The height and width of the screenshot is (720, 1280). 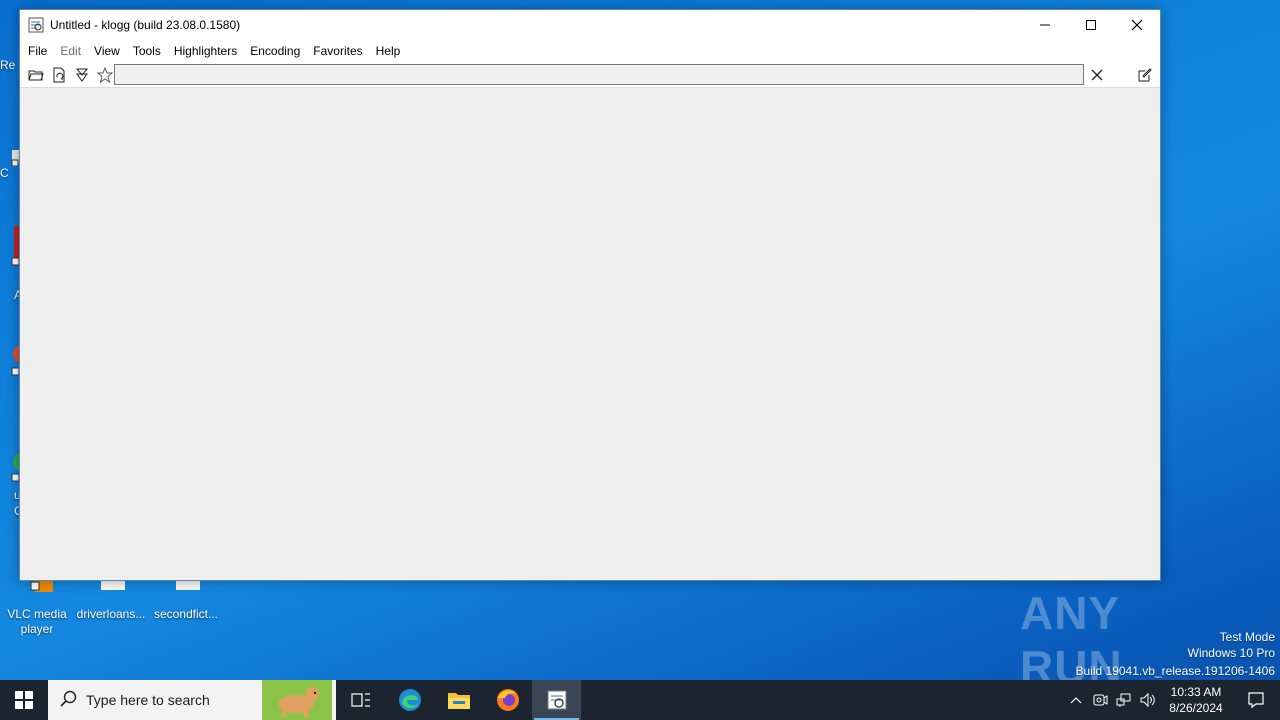 I want to click on desktop-sliver-label: u, so click(x=17, y=495).